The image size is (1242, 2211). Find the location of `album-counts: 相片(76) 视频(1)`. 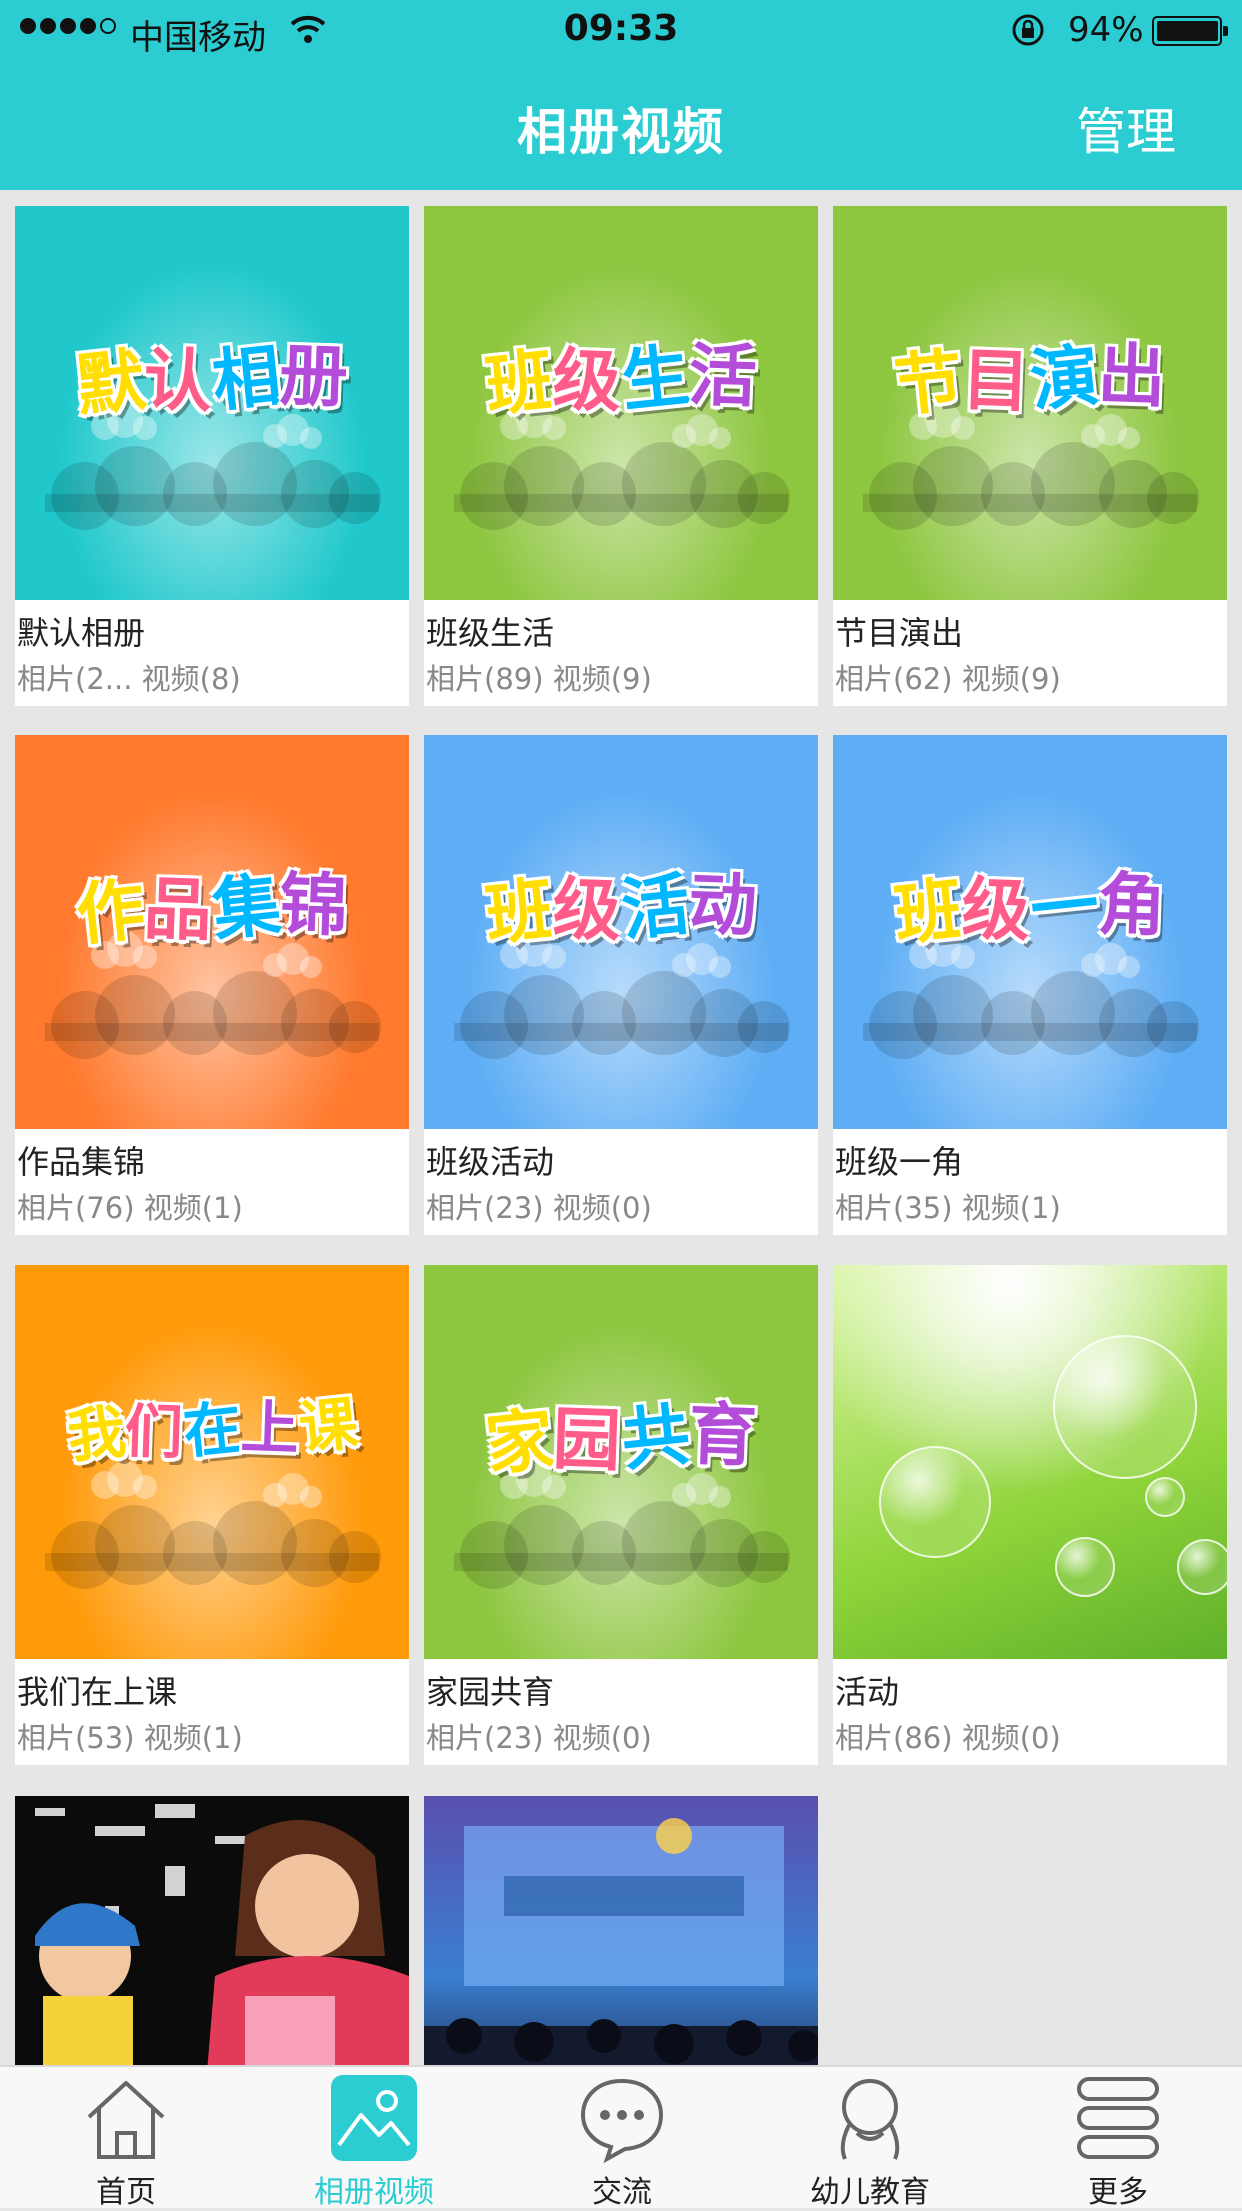

album-counts: 相片(76) 视频(1) is located at coordinates (130, 1208).